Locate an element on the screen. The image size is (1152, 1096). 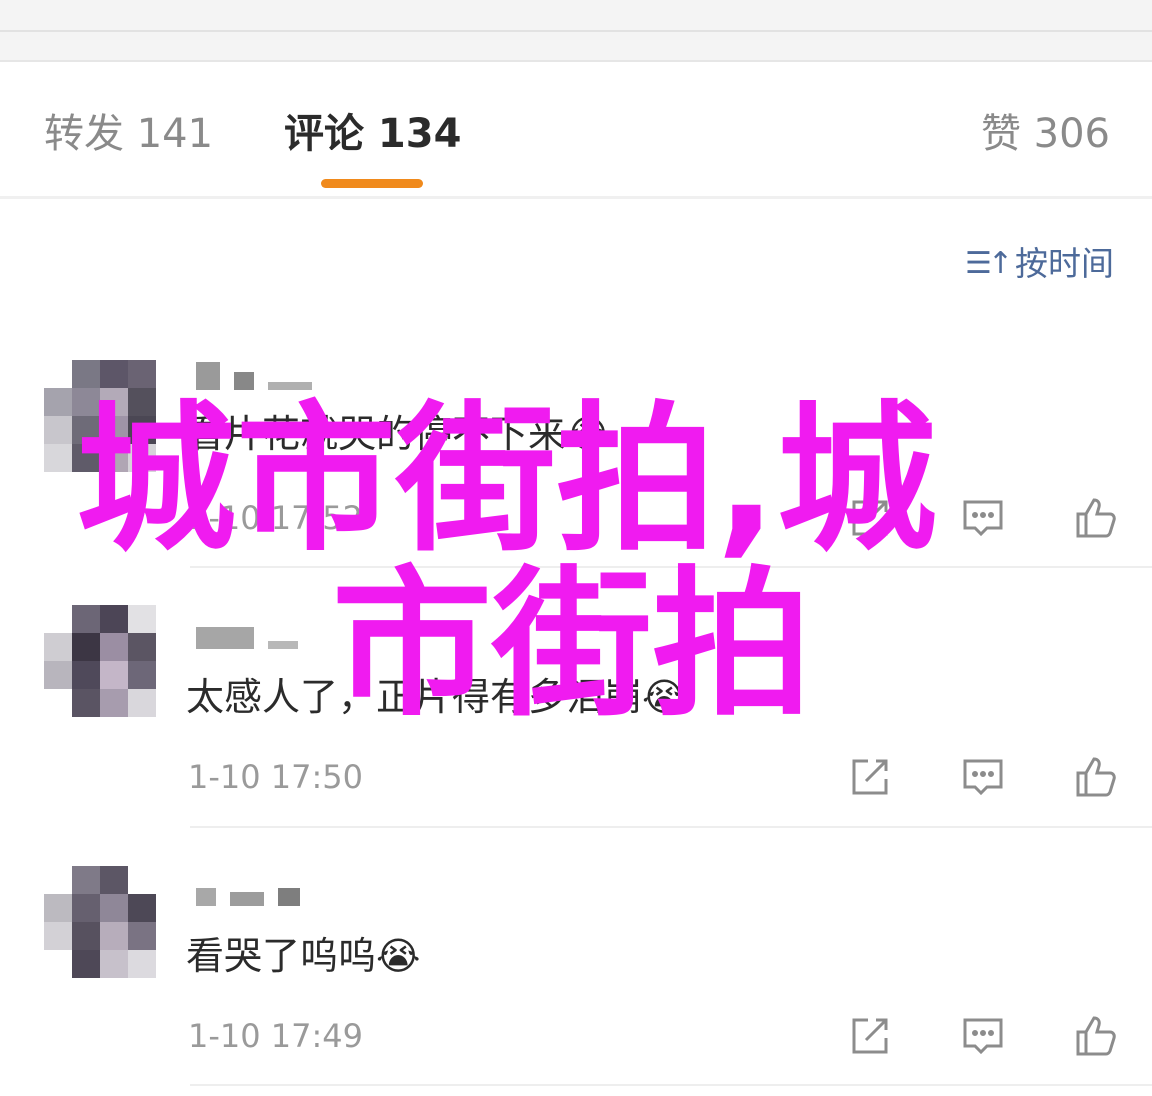
top-divider is located at coordinates (576, 31).